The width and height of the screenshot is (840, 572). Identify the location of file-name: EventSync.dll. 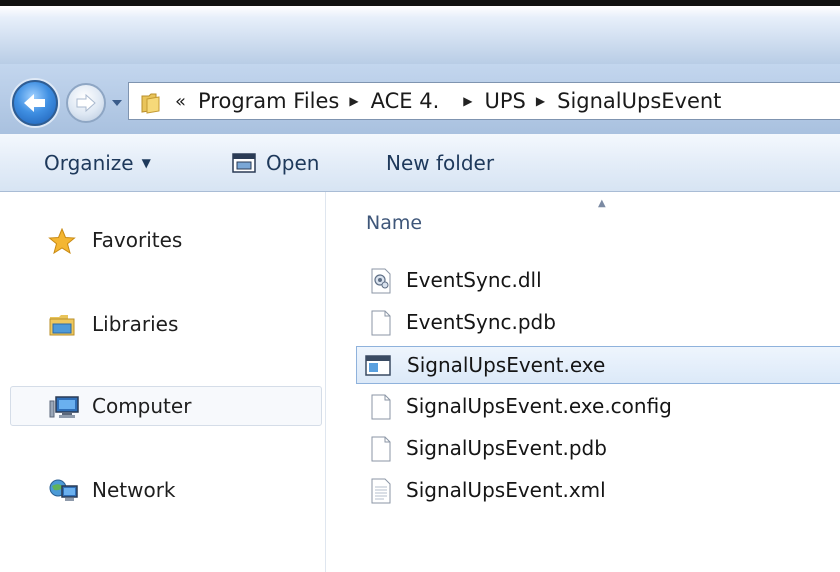
(474, 280).